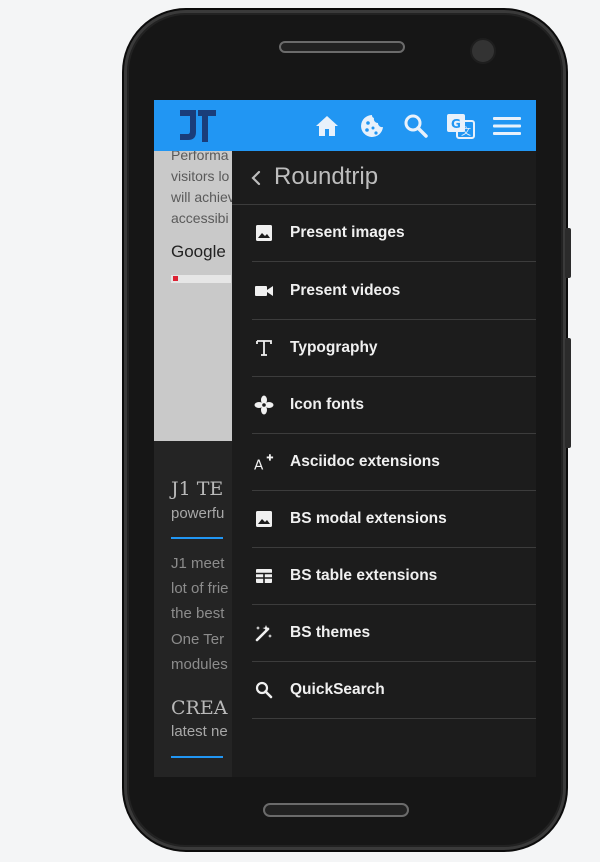  What do you see at coordinates (394, 348) in the screenshot?
I see `menu-item-typography: Typography` at bounding box center [394, 348].